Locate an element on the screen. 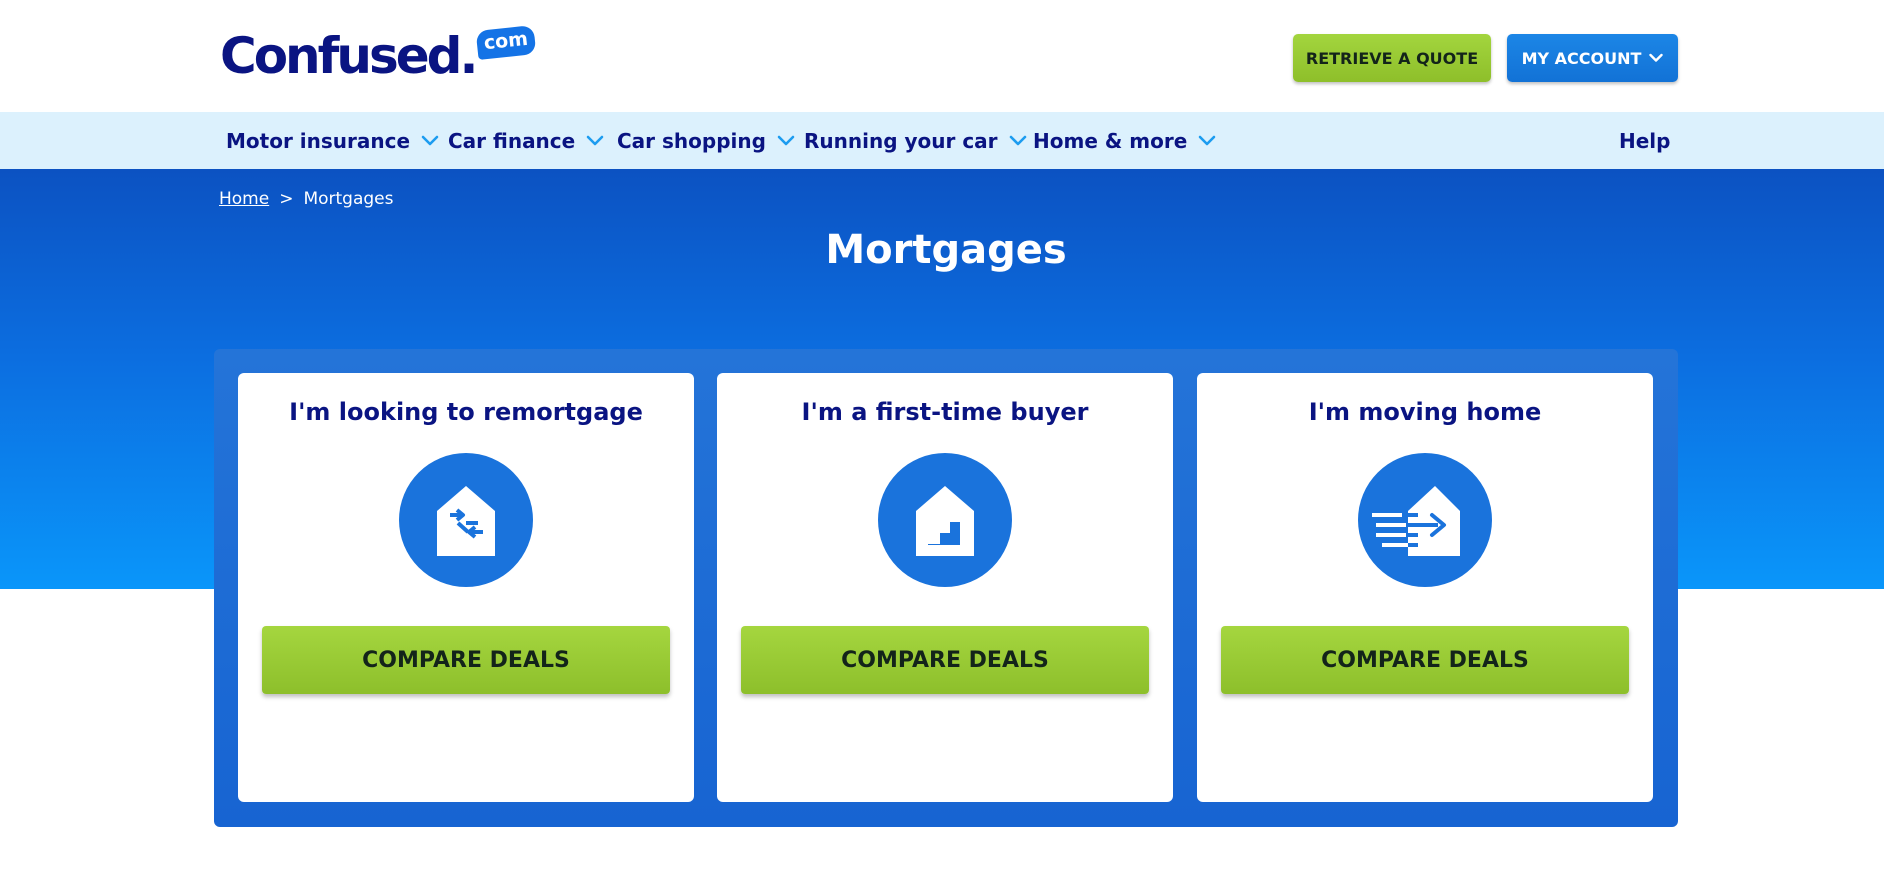  logo-wordmark: Confused. is located at coordinates (349, 56).